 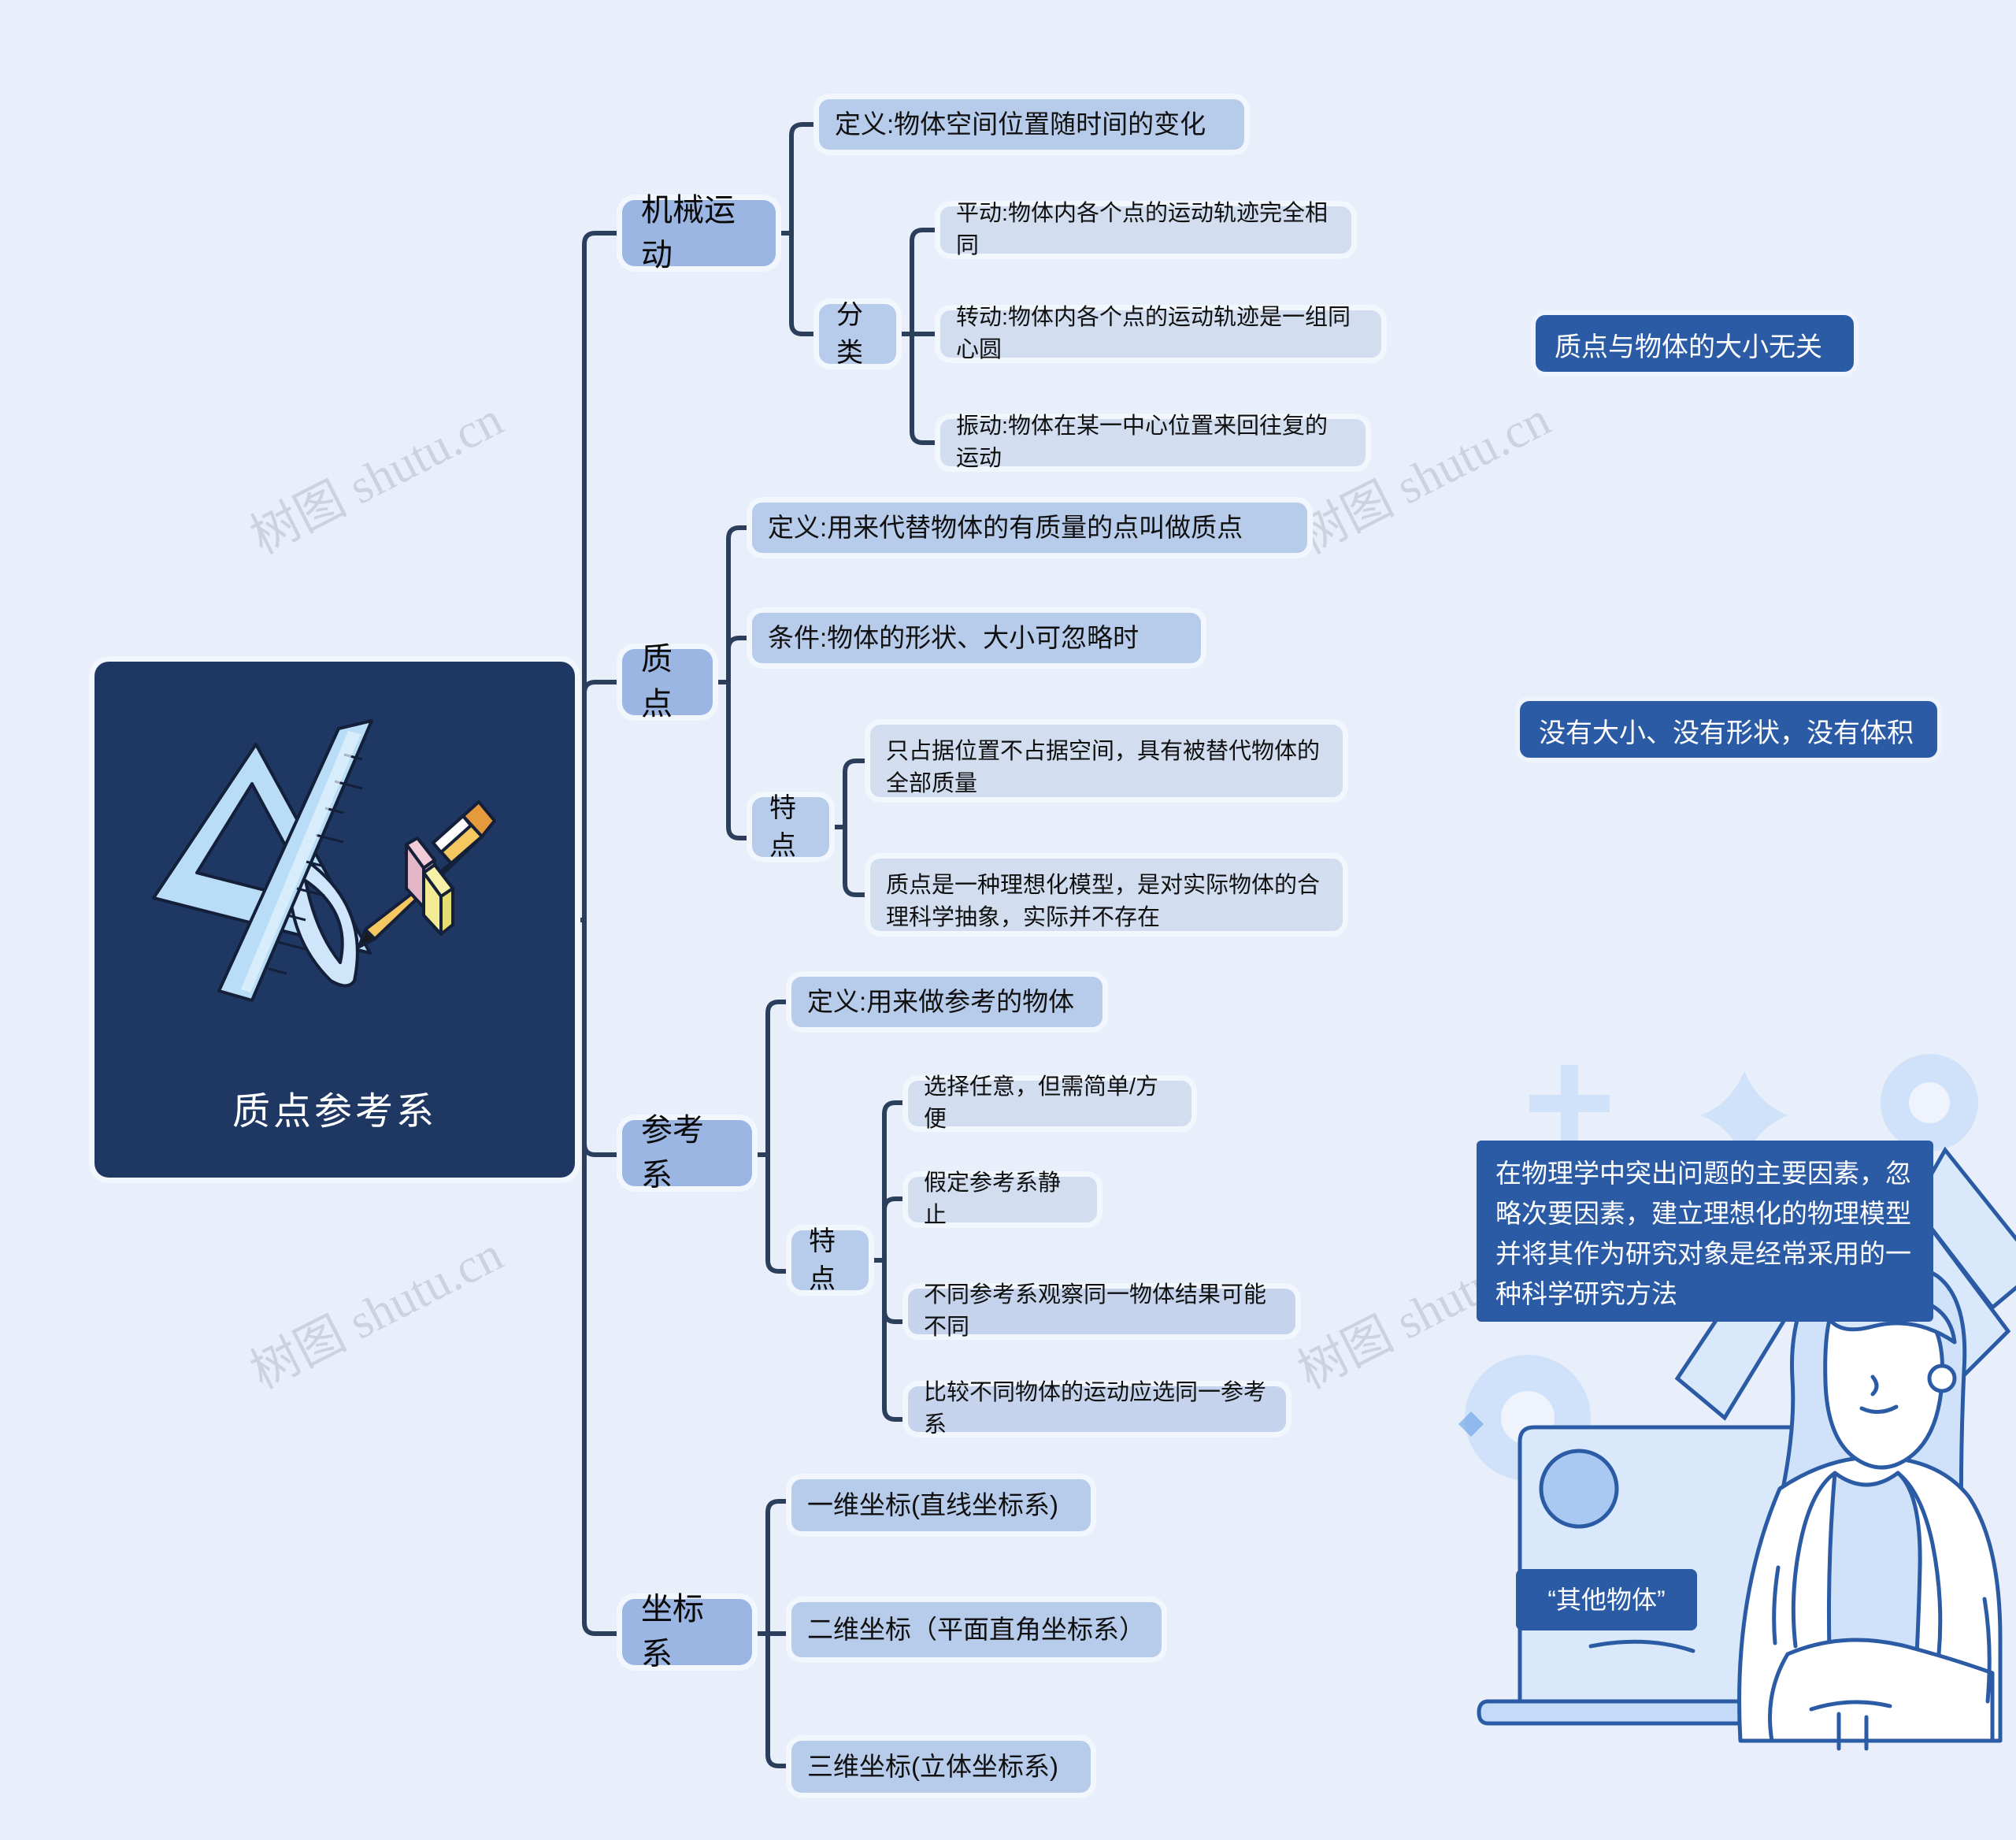 I want to click on node-label: 不同参考系观察同一物体结果可能不同, so click(x=1095, y=1311).